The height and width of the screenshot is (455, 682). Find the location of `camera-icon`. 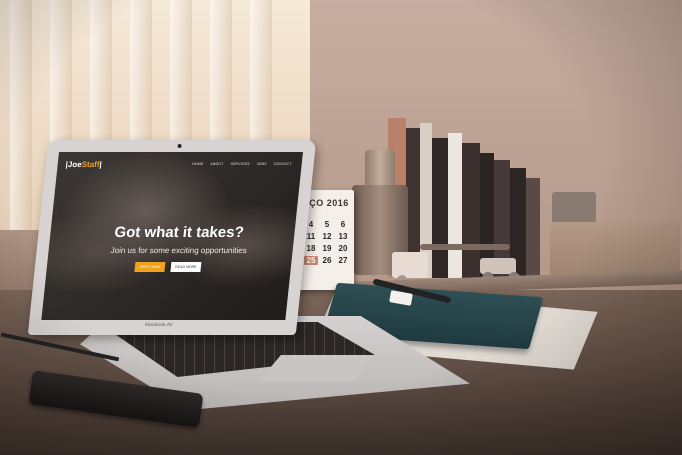

camera-icon is located at coordinates (179, 146).